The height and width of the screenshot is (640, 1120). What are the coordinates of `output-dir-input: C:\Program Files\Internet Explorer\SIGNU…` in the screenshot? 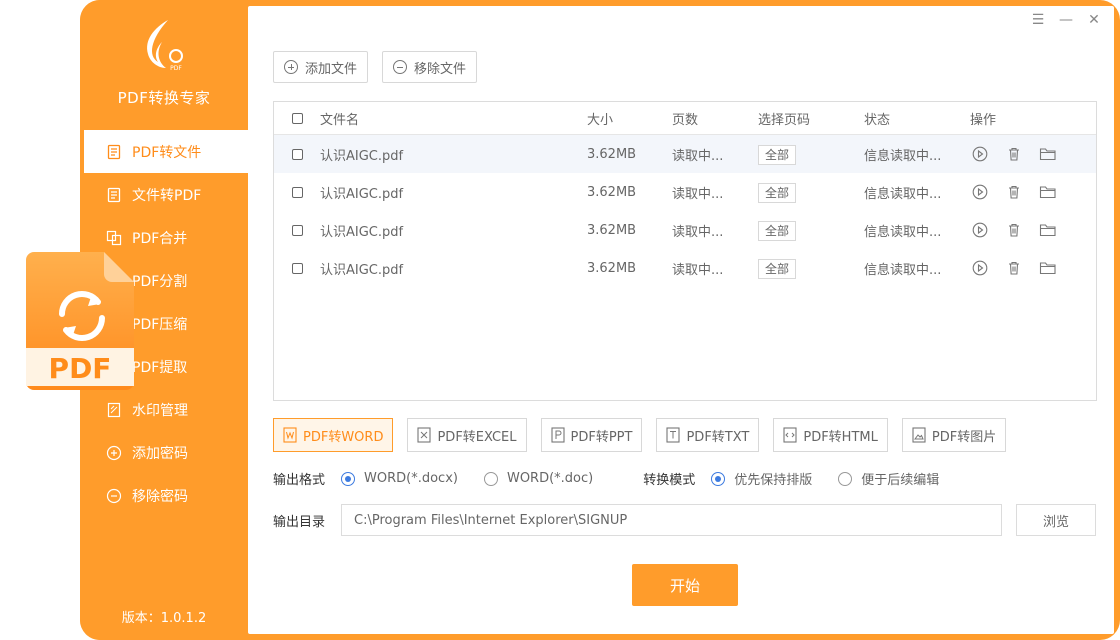 It's located at (671, 520).